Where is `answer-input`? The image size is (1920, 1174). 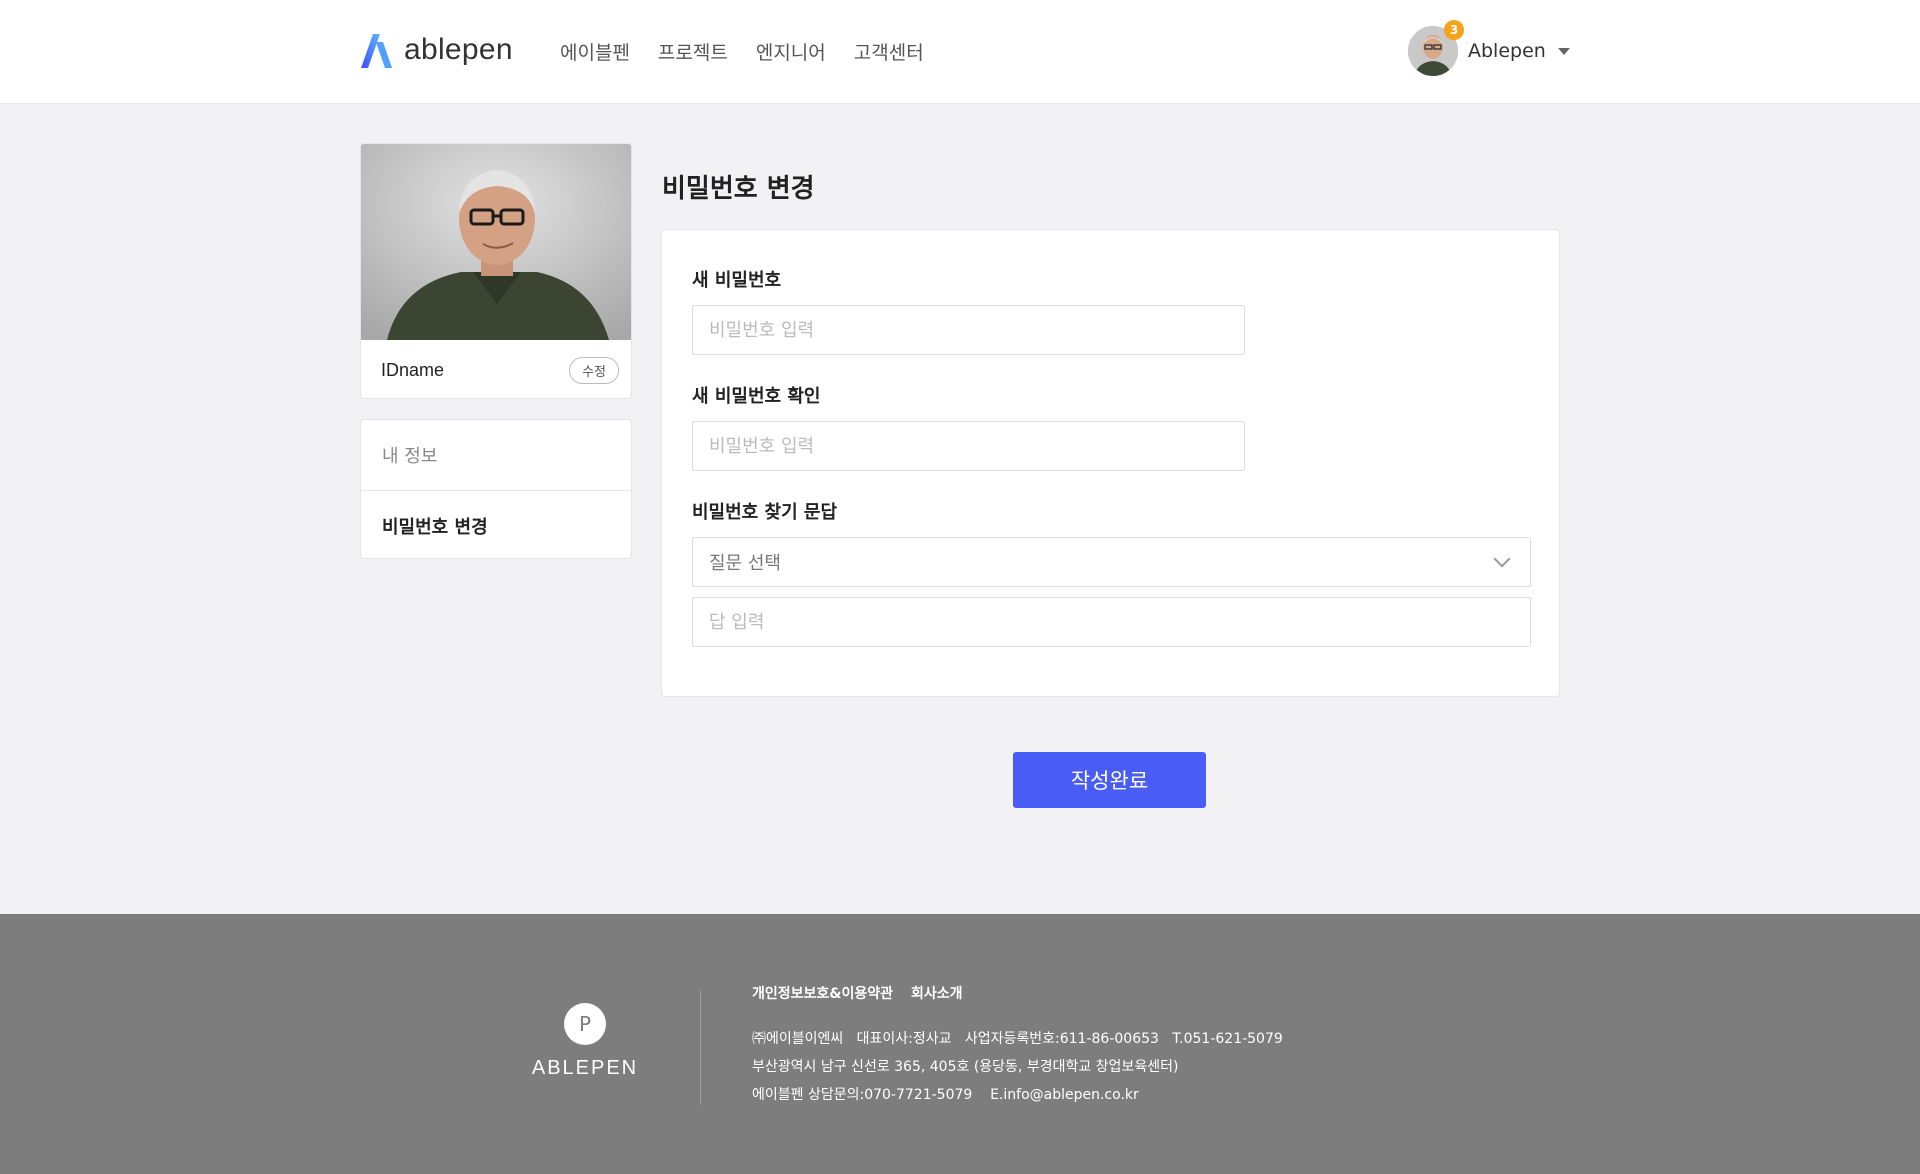
answer-input is located at coordinates (1111, 622).